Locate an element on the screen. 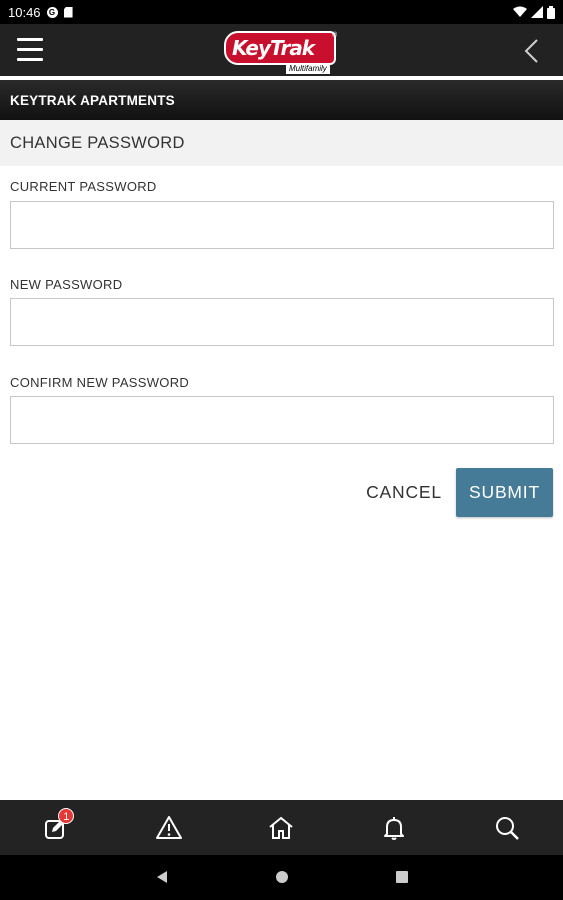 The height and width of the screenshot is (900, 563). nav-search-button is located at coordinates (507, 828).